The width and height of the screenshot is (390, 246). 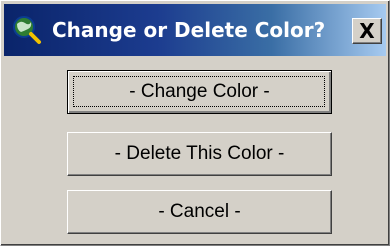 I want to click on cancel-button: - Cancel -, so click(x=199, y=212).